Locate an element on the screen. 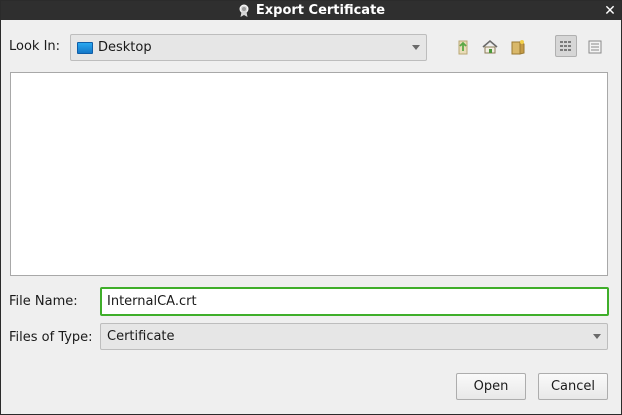 This screenshot has width=622, height=415. open-button: Open is located at coordinates (491, 386).